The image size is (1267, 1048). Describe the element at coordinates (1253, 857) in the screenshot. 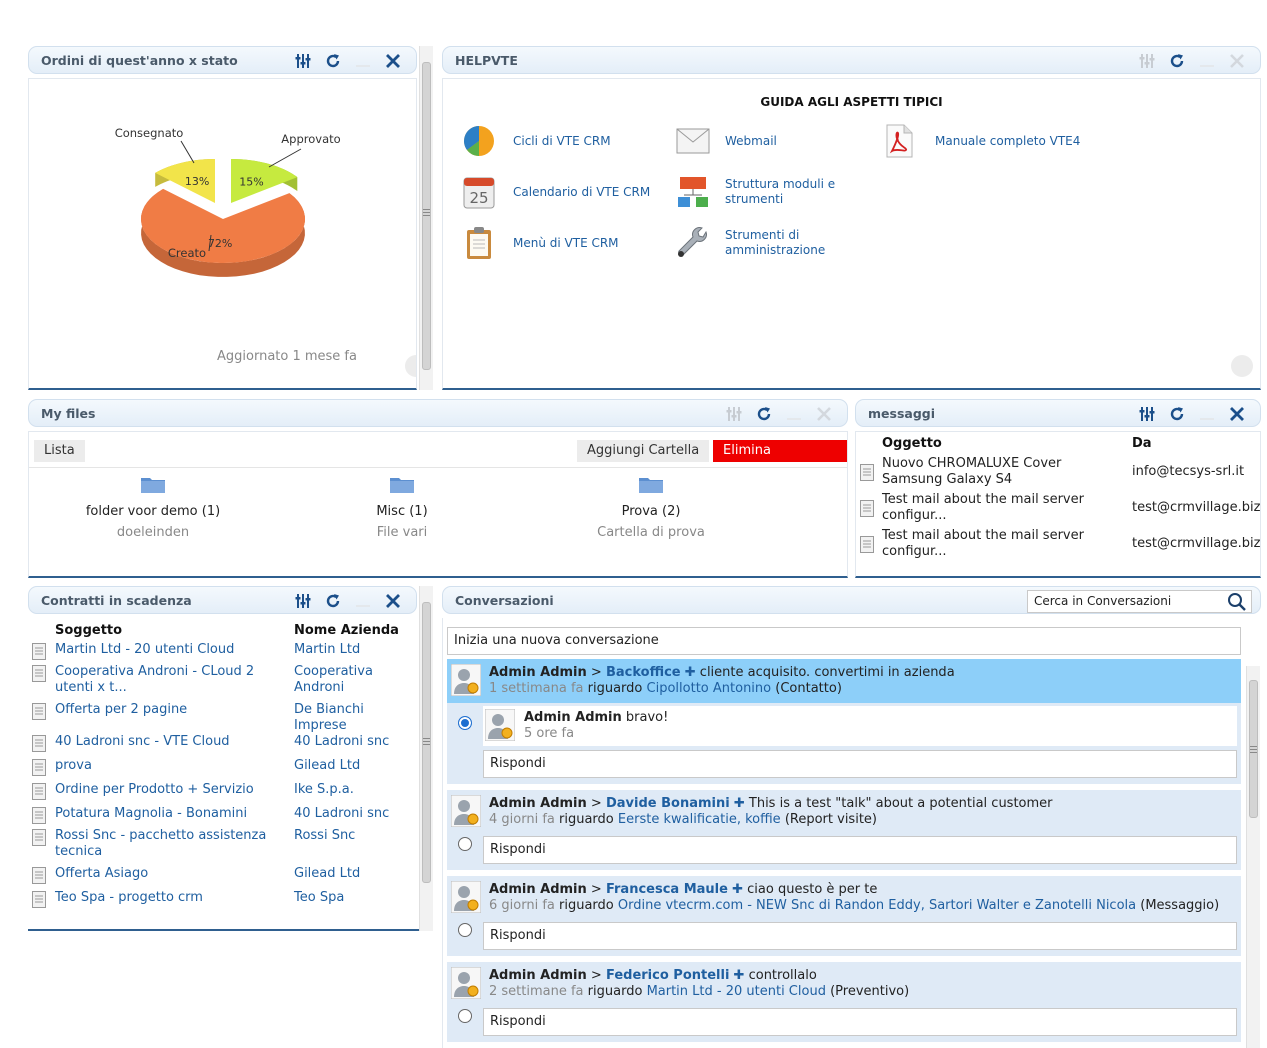

I see `conversations-scrollbar` at that location.